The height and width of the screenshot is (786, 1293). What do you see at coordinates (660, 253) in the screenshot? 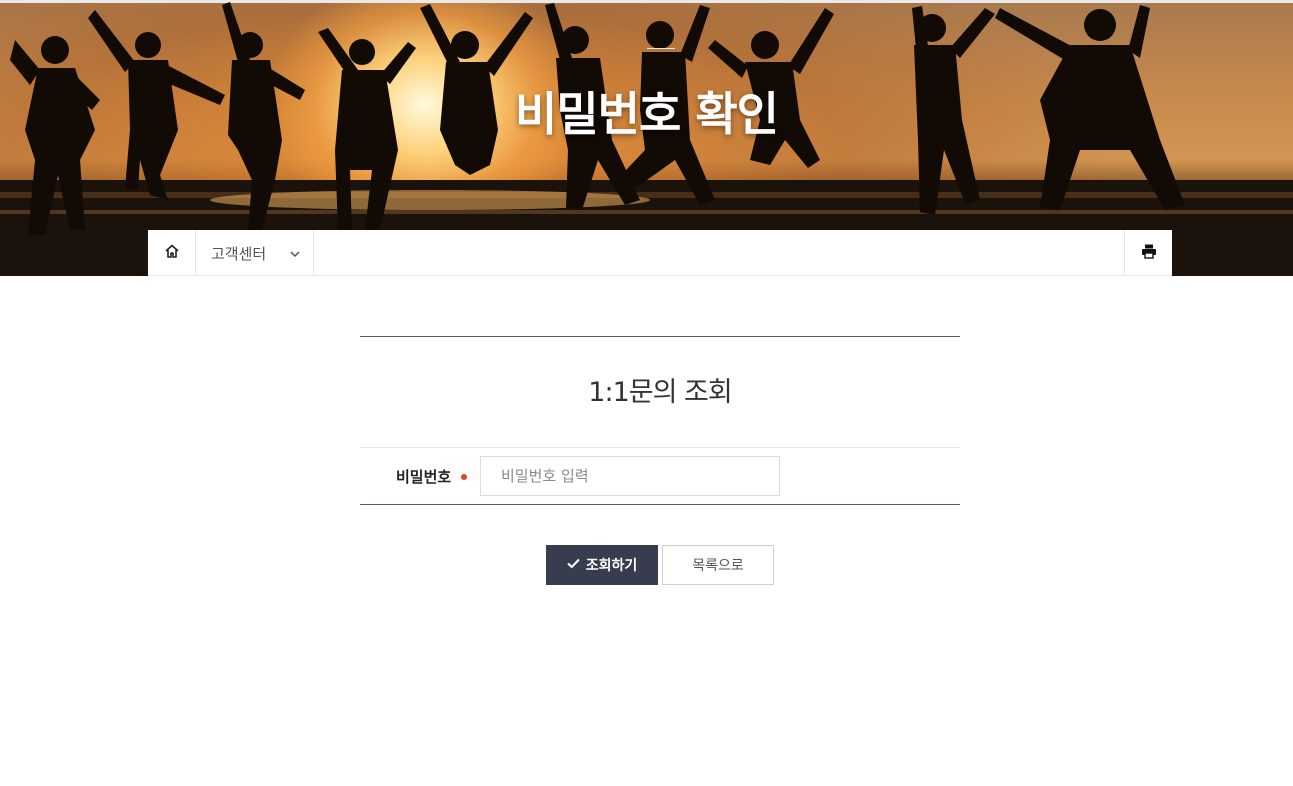
I see `breadcrumb: 고객센터` at bounding box center [660, 253].